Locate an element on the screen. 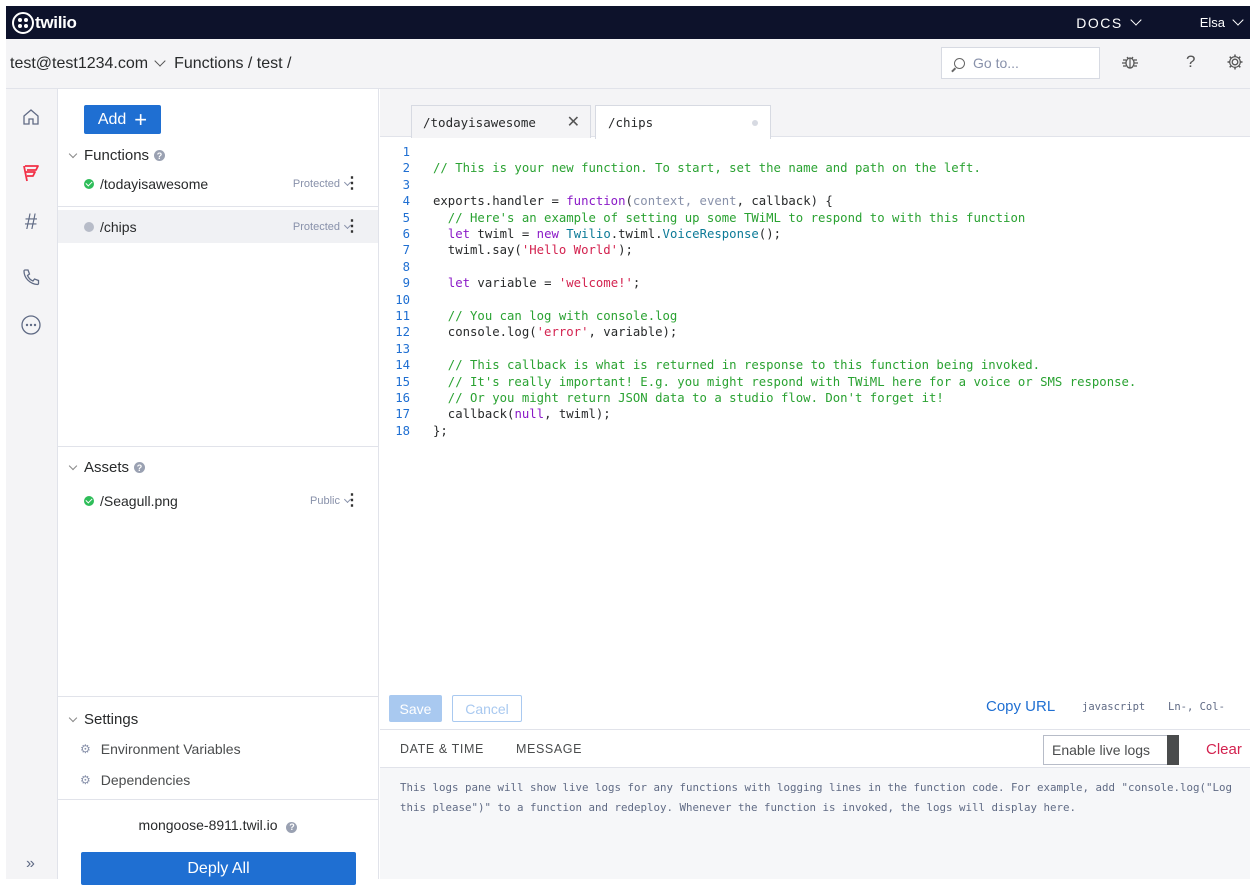 The width and height of the screenshot is (1250, 885). line-number: 16 is located at coordinates (402, 398).